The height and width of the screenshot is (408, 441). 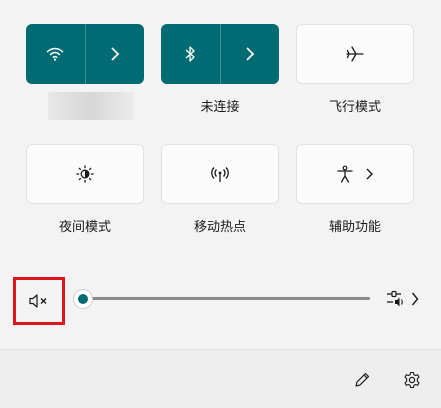 I want to click on bluetooth-label: 未连接, so click(x=220, y=107).